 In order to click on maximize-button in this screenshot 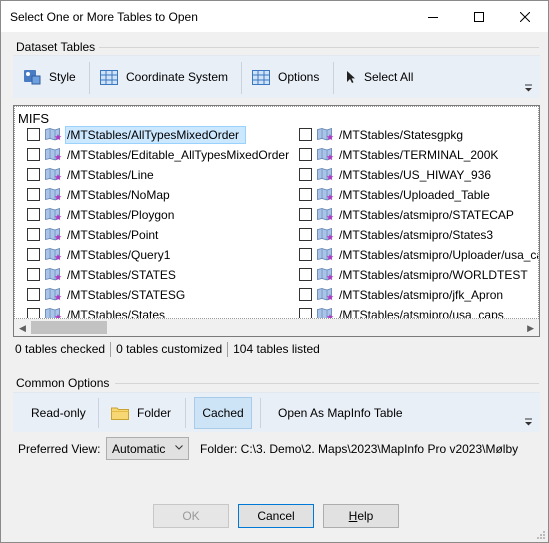, I will do `click(479, 16)`.